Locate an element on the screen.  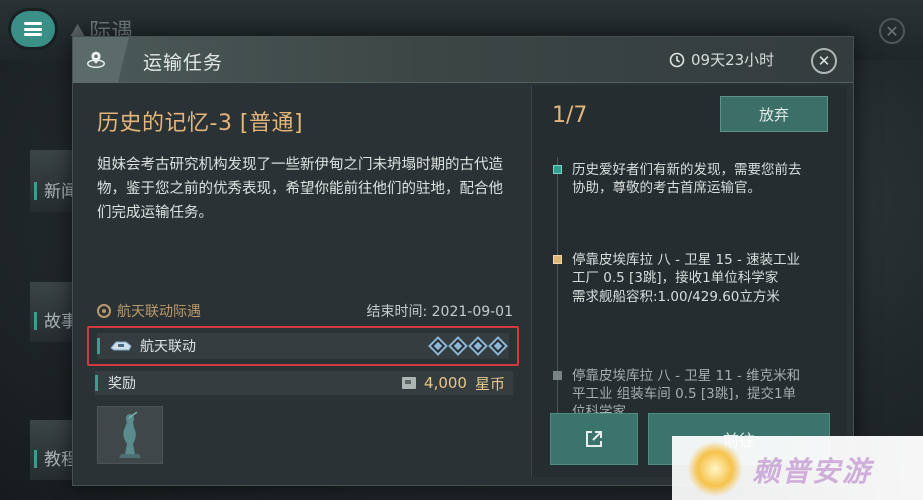
cargo-requirement: 需求舰船容积:1.00/429.60立方米 is located at coordinates (676, 297).